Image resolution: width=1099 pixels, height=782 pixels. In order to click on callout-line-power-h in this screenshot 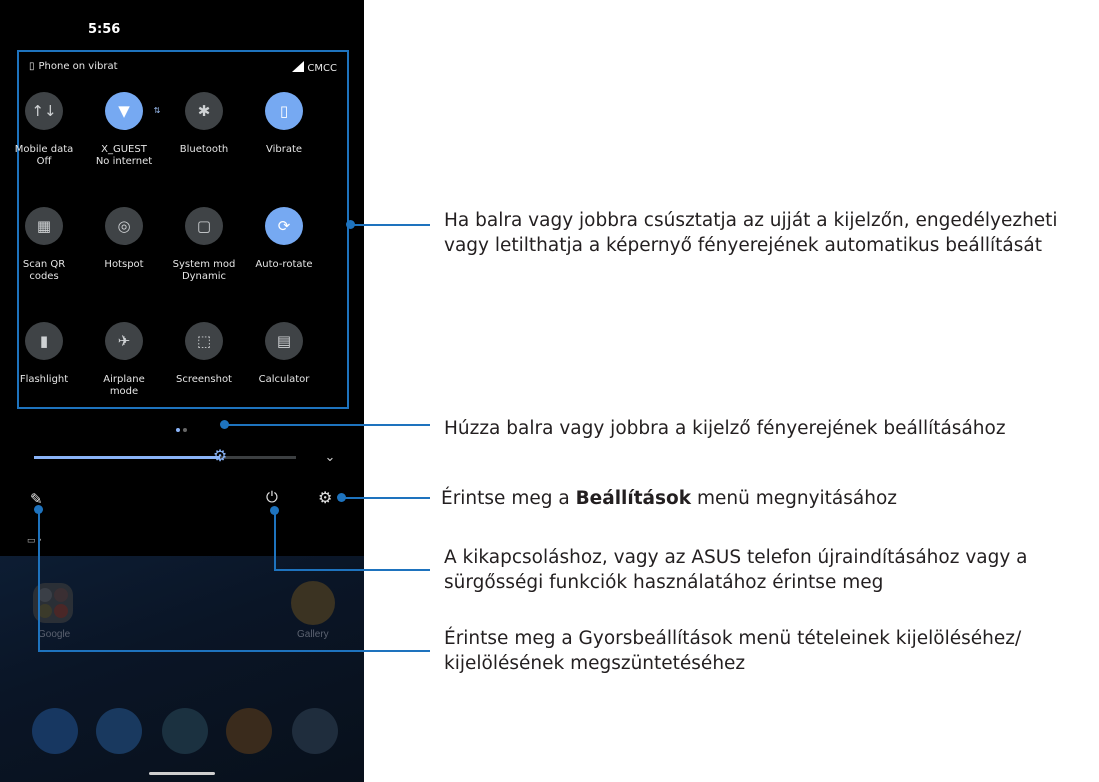, I will do `click(352, 570)`.